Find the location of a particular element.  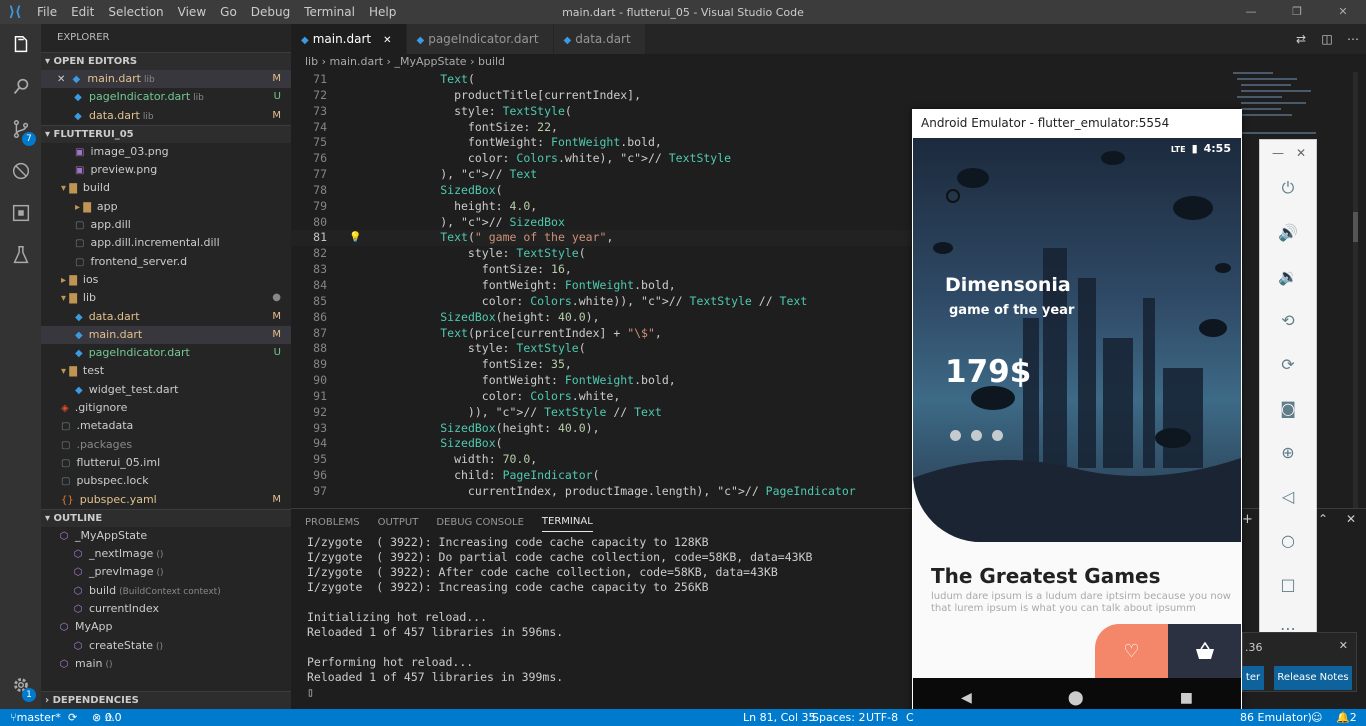

tab-data-dart: ◆ data.dart is located at coordinates (599, 39).